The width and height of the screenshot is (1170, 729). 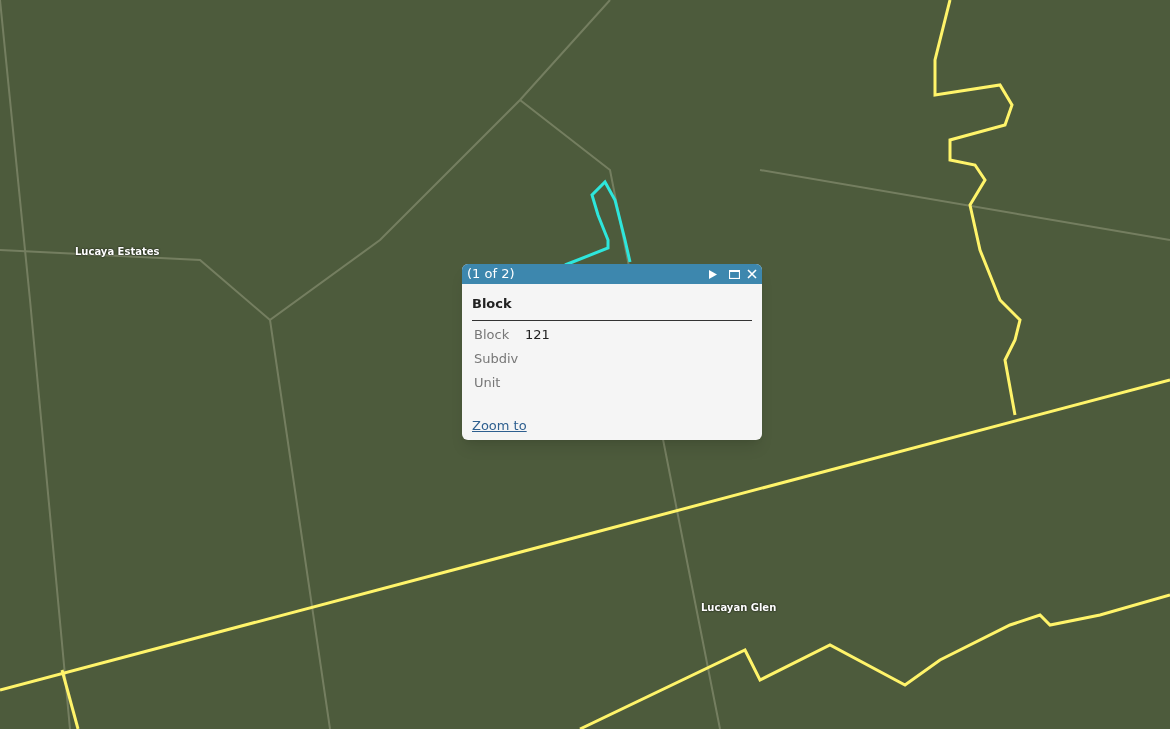 What do you see at coordinates (491, 274) in the screenshot?
I see `pager-text: (1 of 2)` at bounding box center [491, 274].